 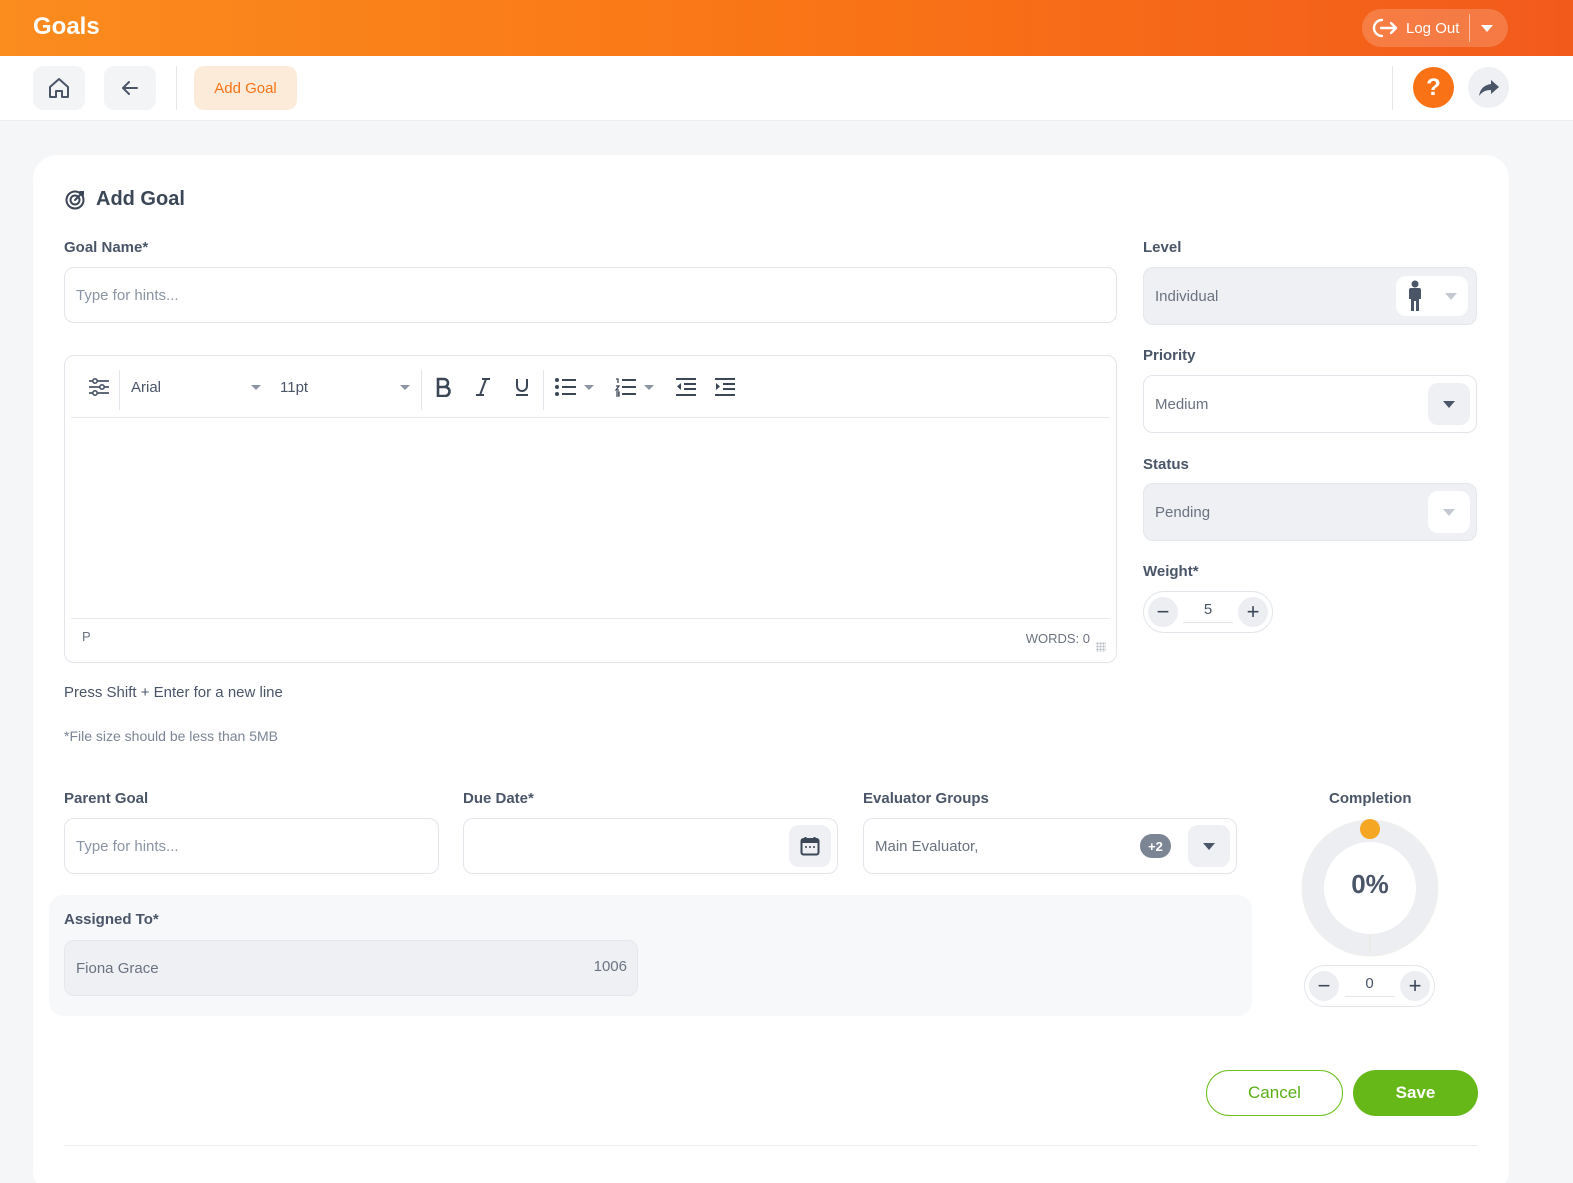 I want to click on resize-handle-icon, so click(x=1101, y=647).